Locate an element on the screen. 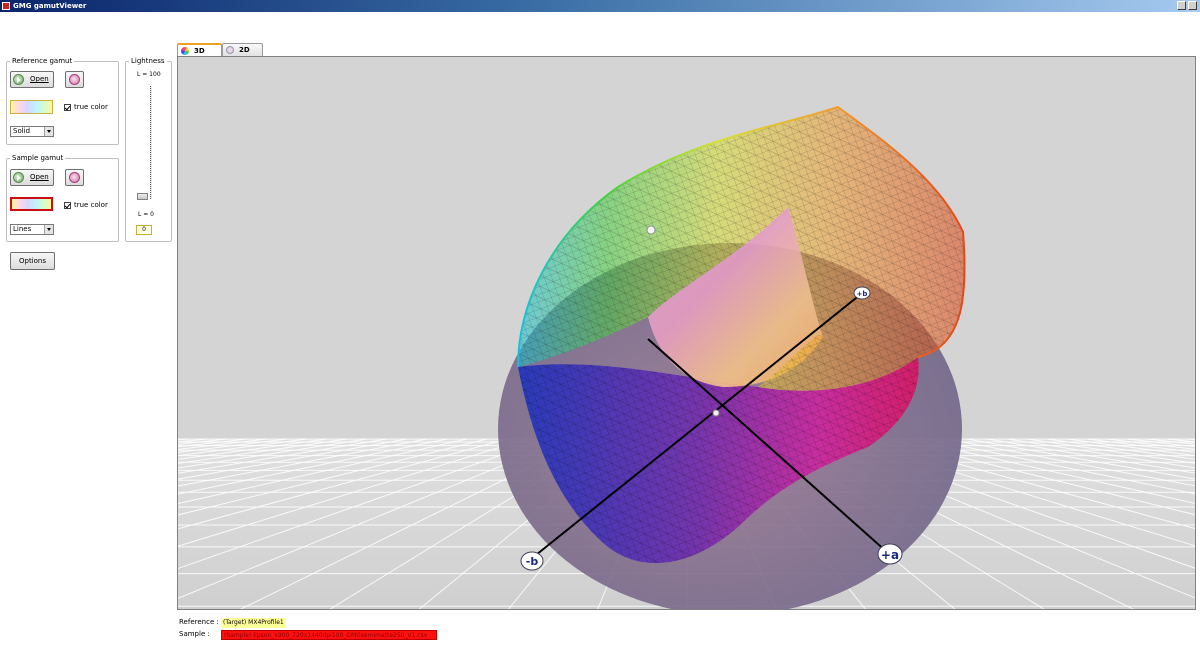 This screenshot has width=1200, height=648. sample-render-mode-value: Lines is located at coordinates (22, 229).